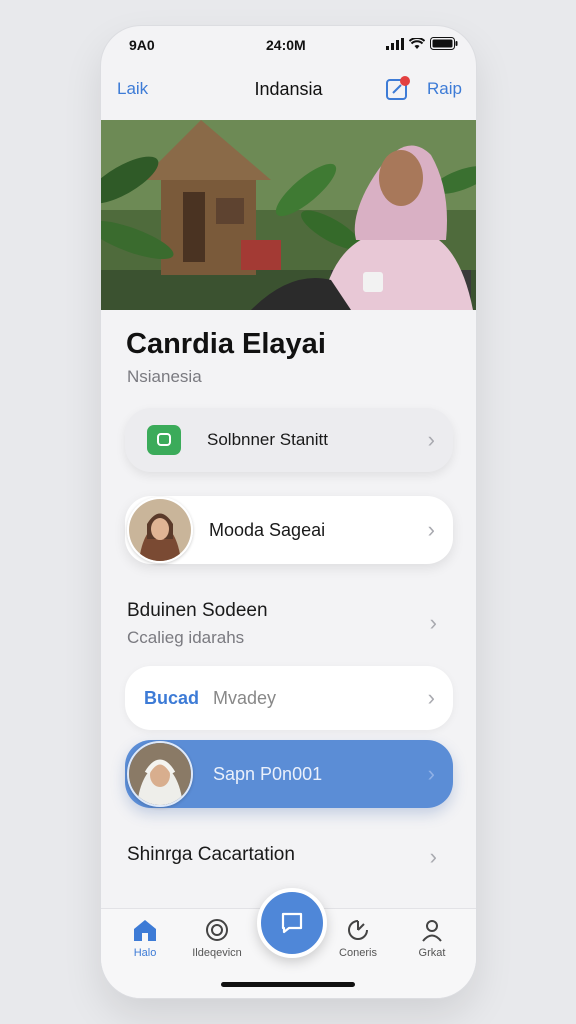 The image size is (576, 1024). Describe the element at coordinates (288, 89) in the screenshot. I see `nav-title: Indansia` at that location.